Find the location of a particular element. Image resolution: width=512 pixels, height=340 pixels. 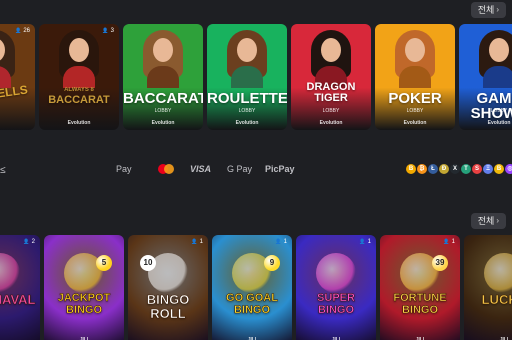

game-card: DRAGON TIGER LOBBY Evolution is located at coordinates (331, 77).